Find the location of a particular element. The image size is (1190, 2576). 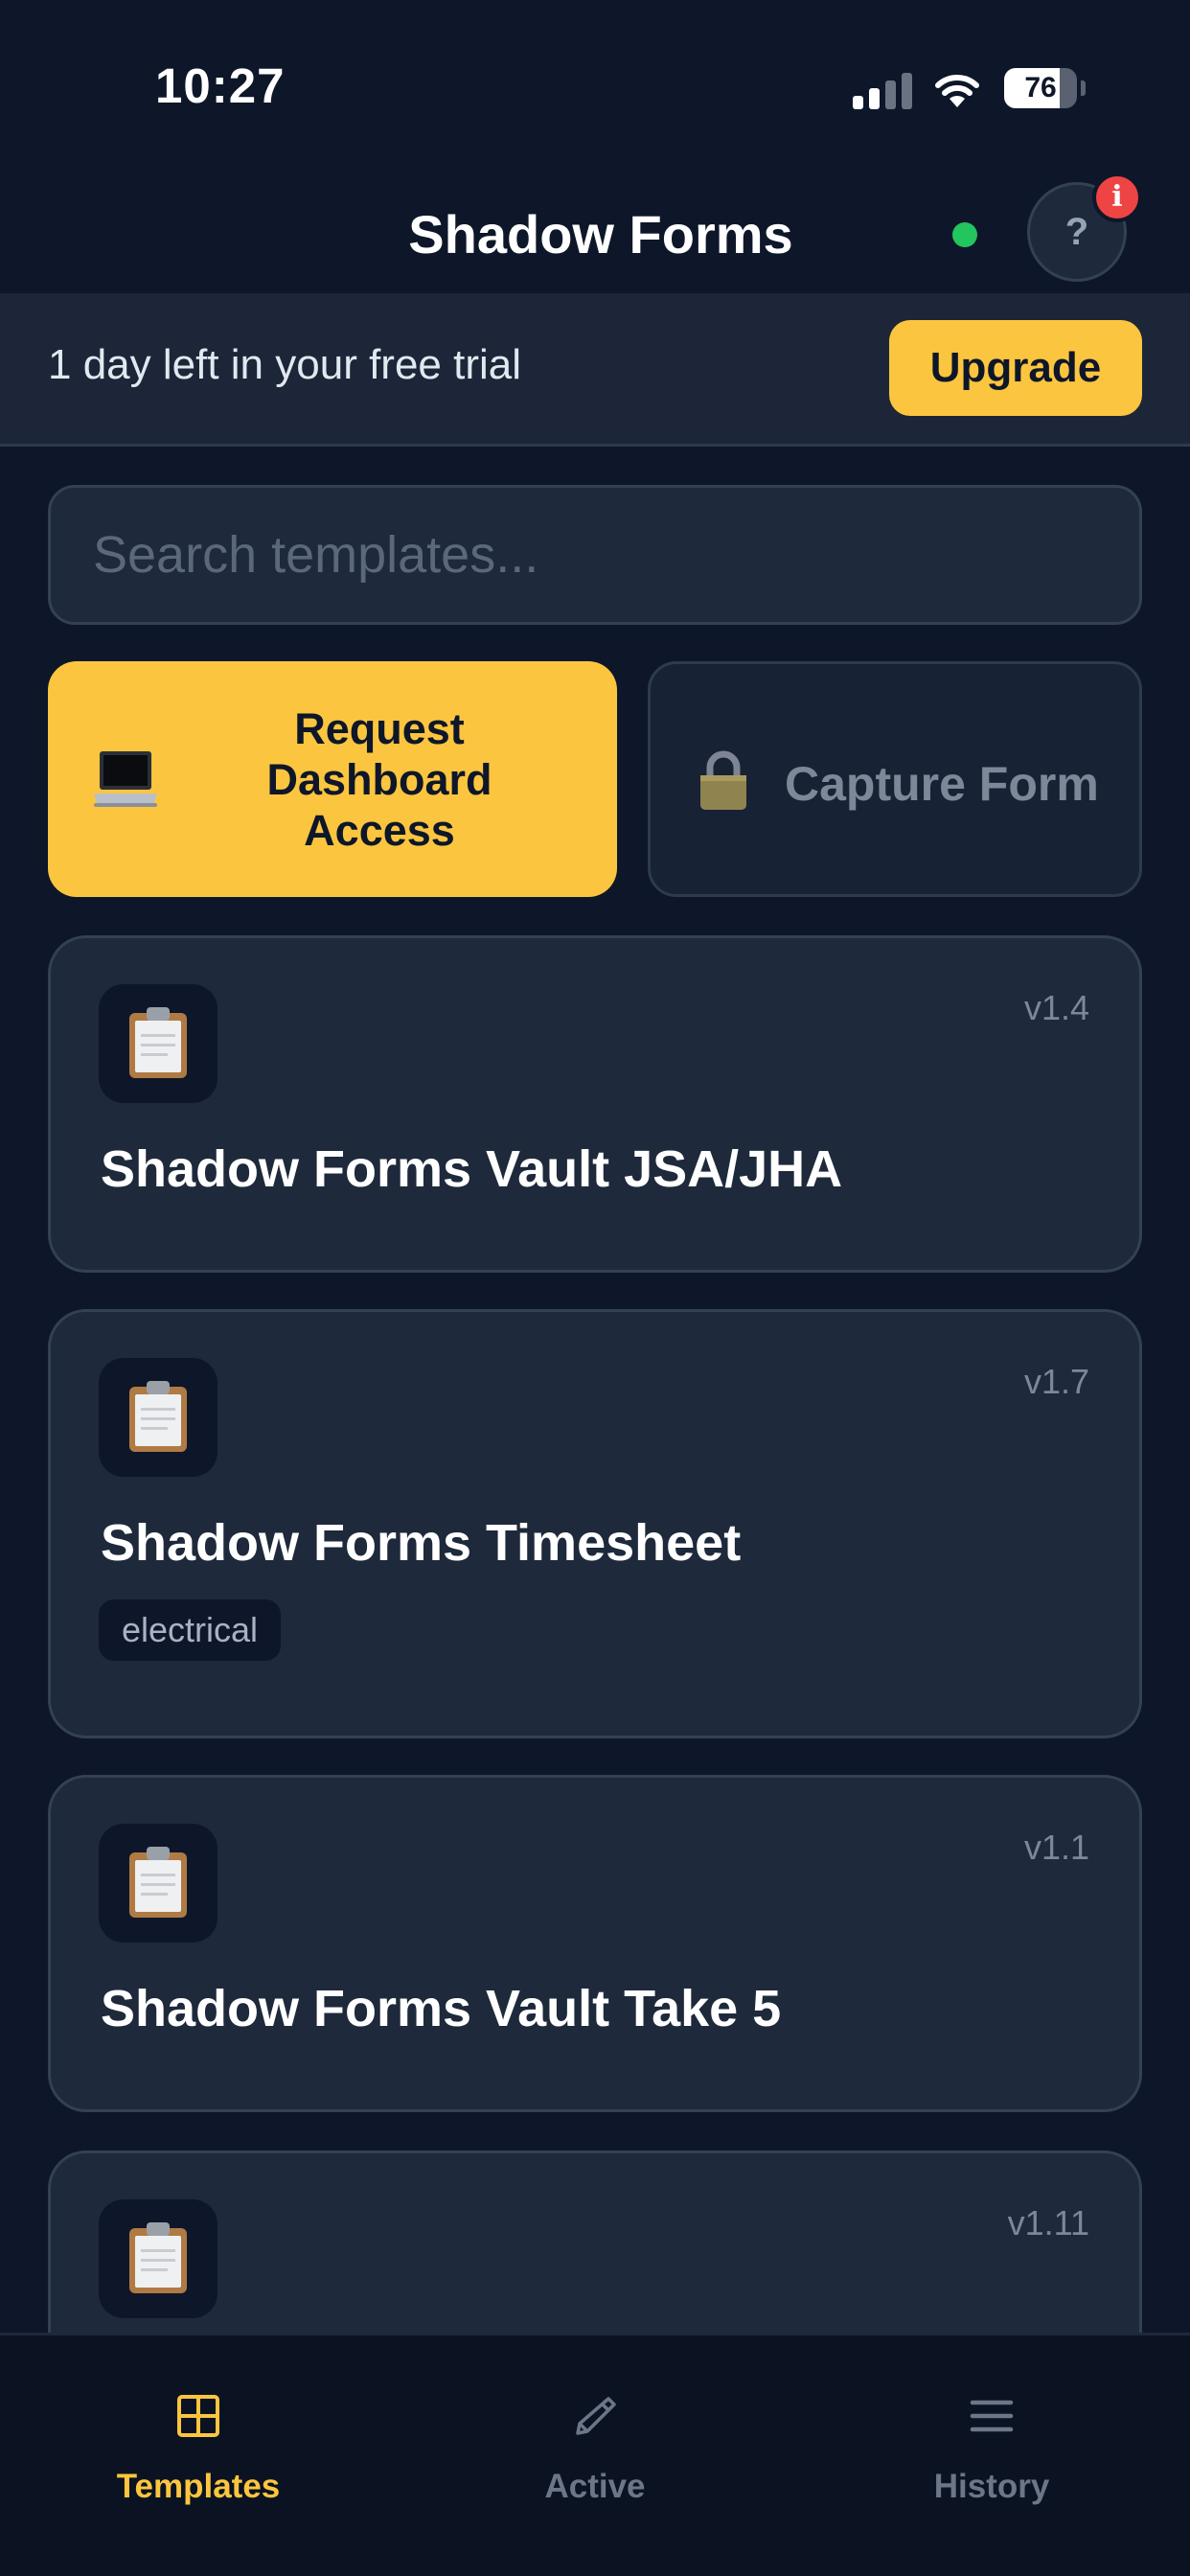

template-title: Shadow Forms Vault JSA/JHA is located at coordinates (472, 1169).